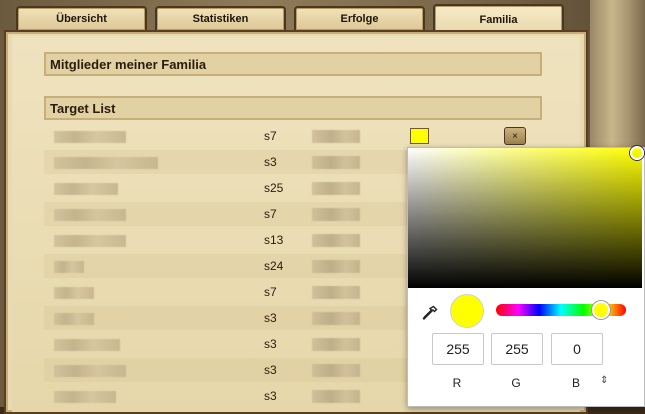 The width and height of the screenshot is (645, 414). I want to click on saturation-area, so click(526, 217).